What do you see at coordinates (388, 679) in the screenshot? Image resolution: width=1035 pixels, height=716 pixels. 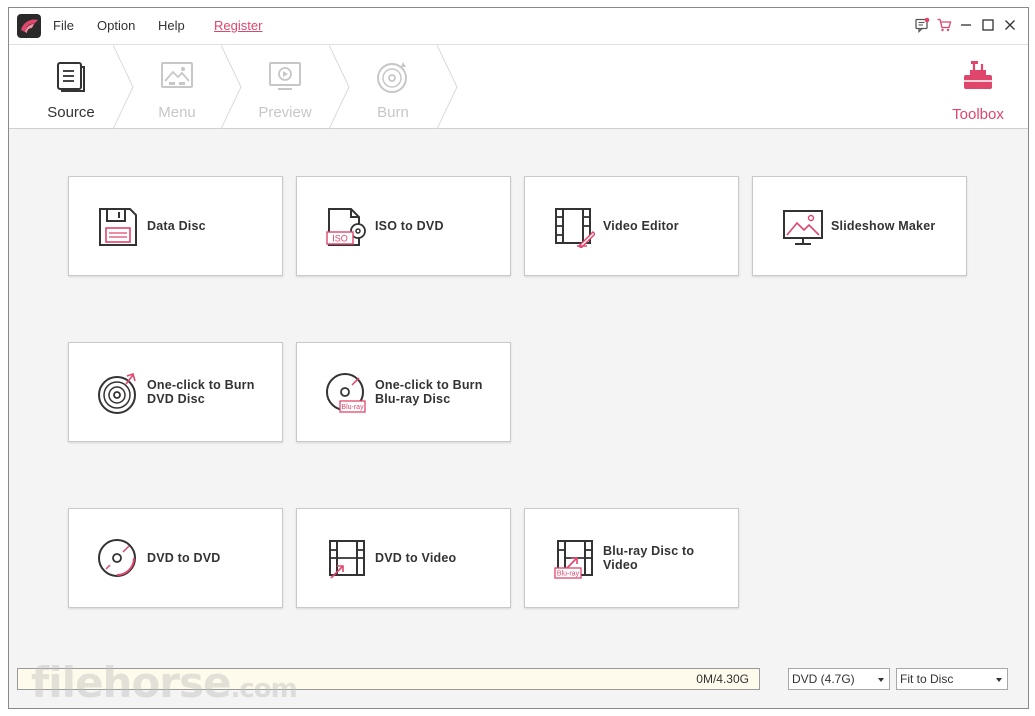 I see `disc-capacity-bar: 0M/4.30G` at bounding box center [388, 679].